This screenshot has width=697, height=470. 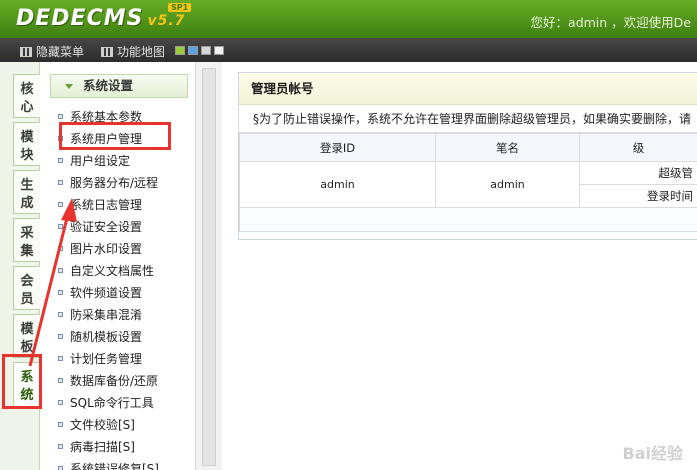 I want to click on annotation-arrow, so click(x=52, y=282).